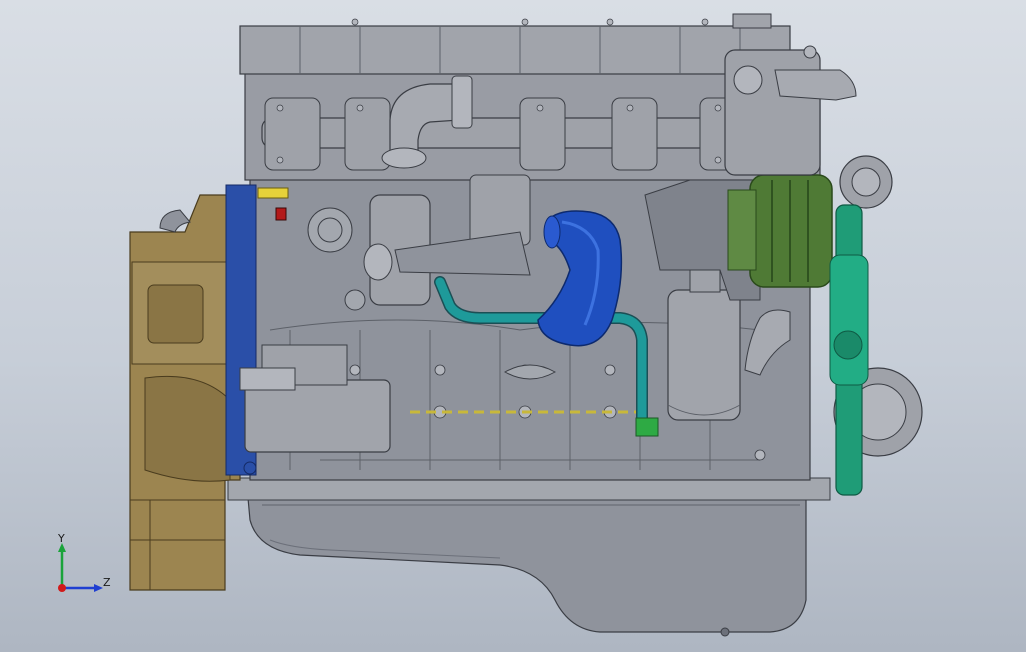 This screenshot has height=652, width=1026. Describe the element at coordinates (876, 325) in the screenshot. I see `belt-drive` at that location.